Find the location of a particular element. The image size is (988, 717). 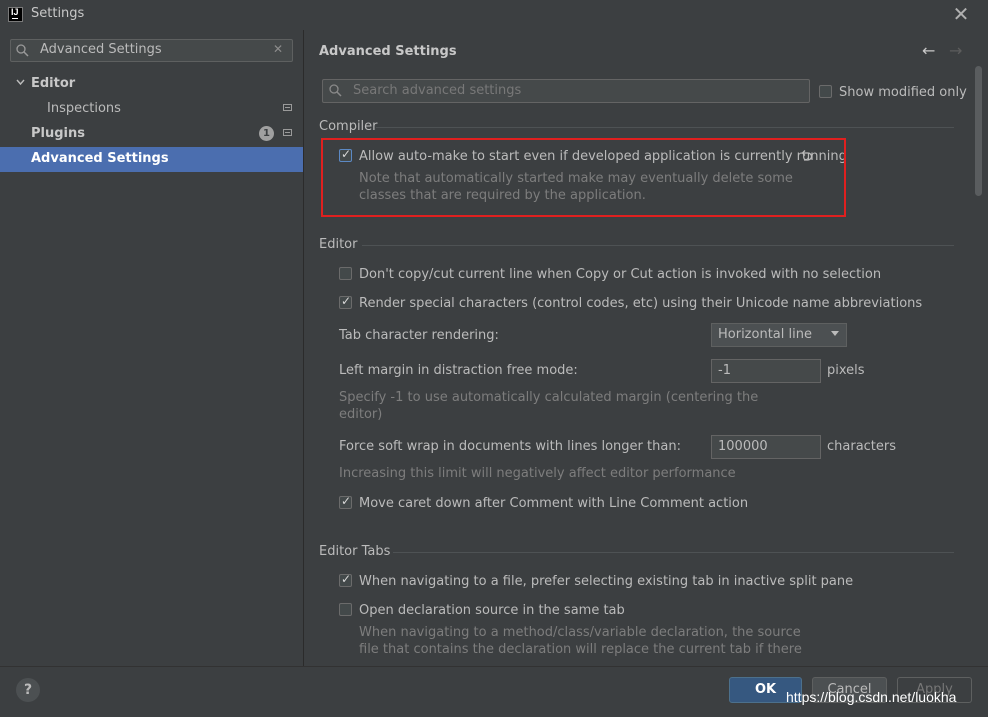

title-bar is located at coordinates (494, 15).